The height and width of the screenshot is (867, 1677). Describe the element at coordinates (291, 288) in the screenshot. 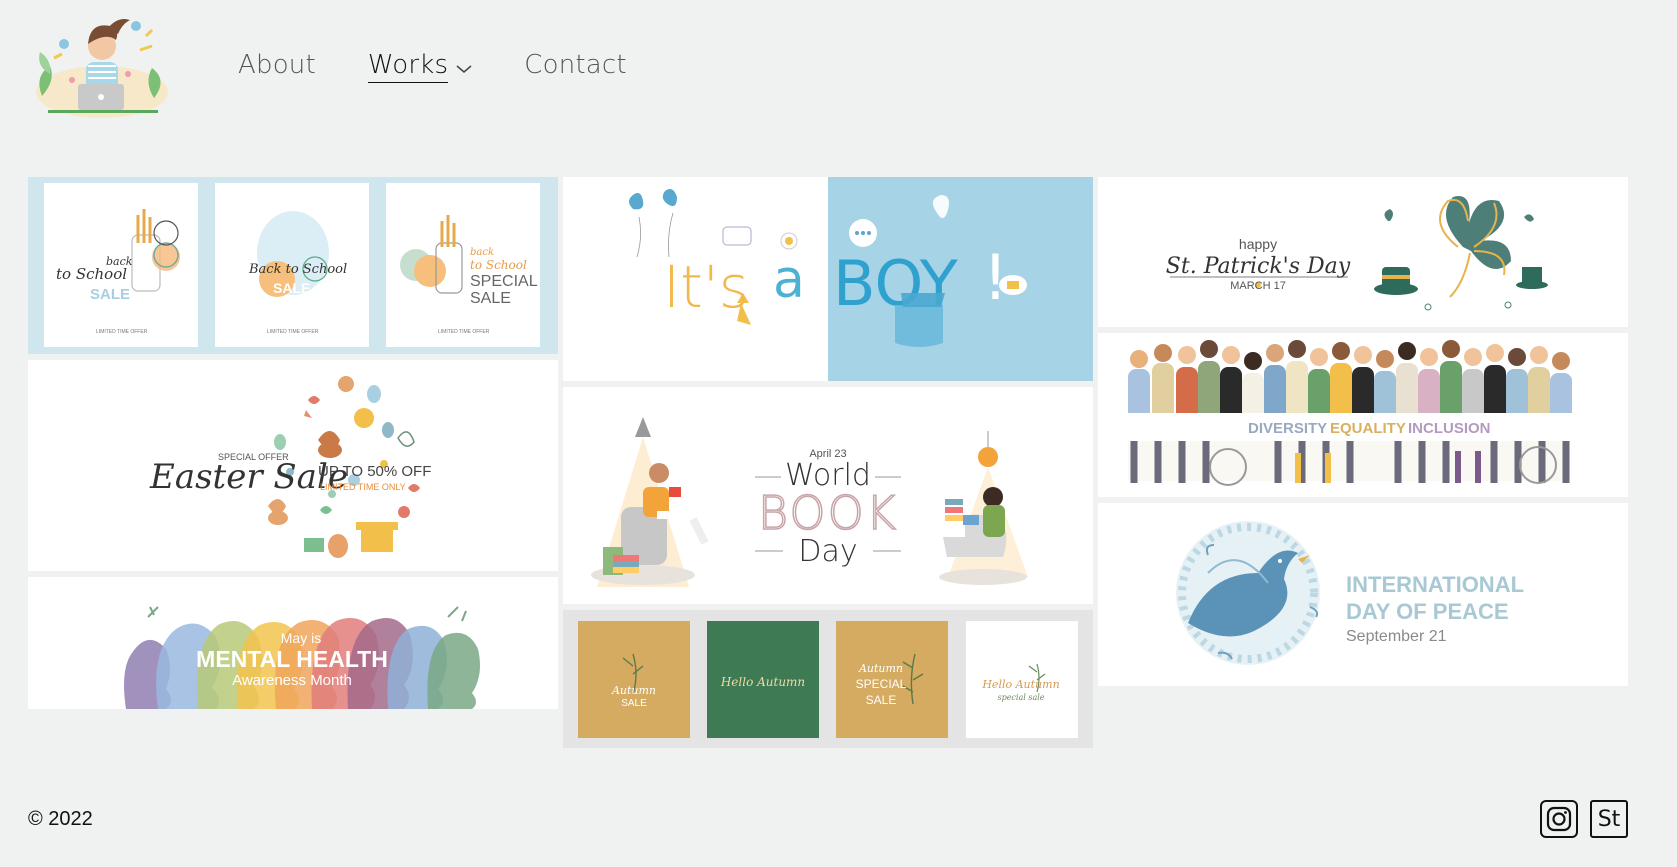

I see `back-to-school-card2-line2: SALE` at that location.